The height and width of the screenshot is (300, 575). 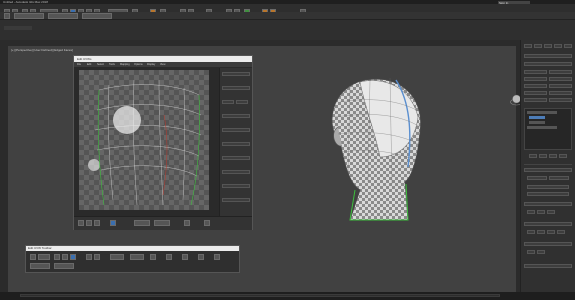 What do you see at coordinates (113, 223) in the screenshot?
I see `uv-select-icon` at bounding box center [113, 223].